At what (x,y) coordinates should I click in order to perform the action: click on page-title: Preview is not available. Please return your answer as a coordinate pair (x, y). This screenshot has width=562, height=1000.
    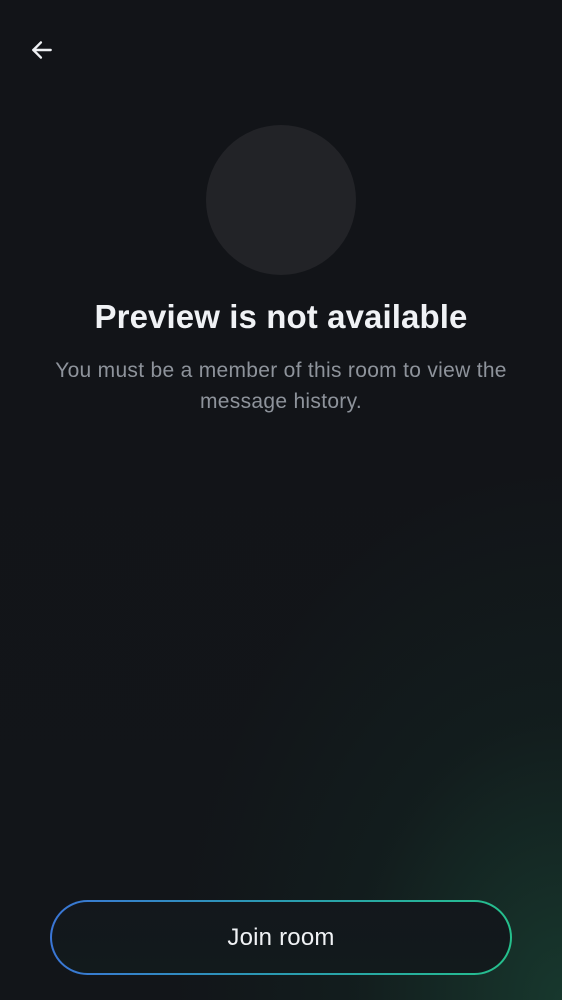
    Looking at the image, I should click on (281, 316).